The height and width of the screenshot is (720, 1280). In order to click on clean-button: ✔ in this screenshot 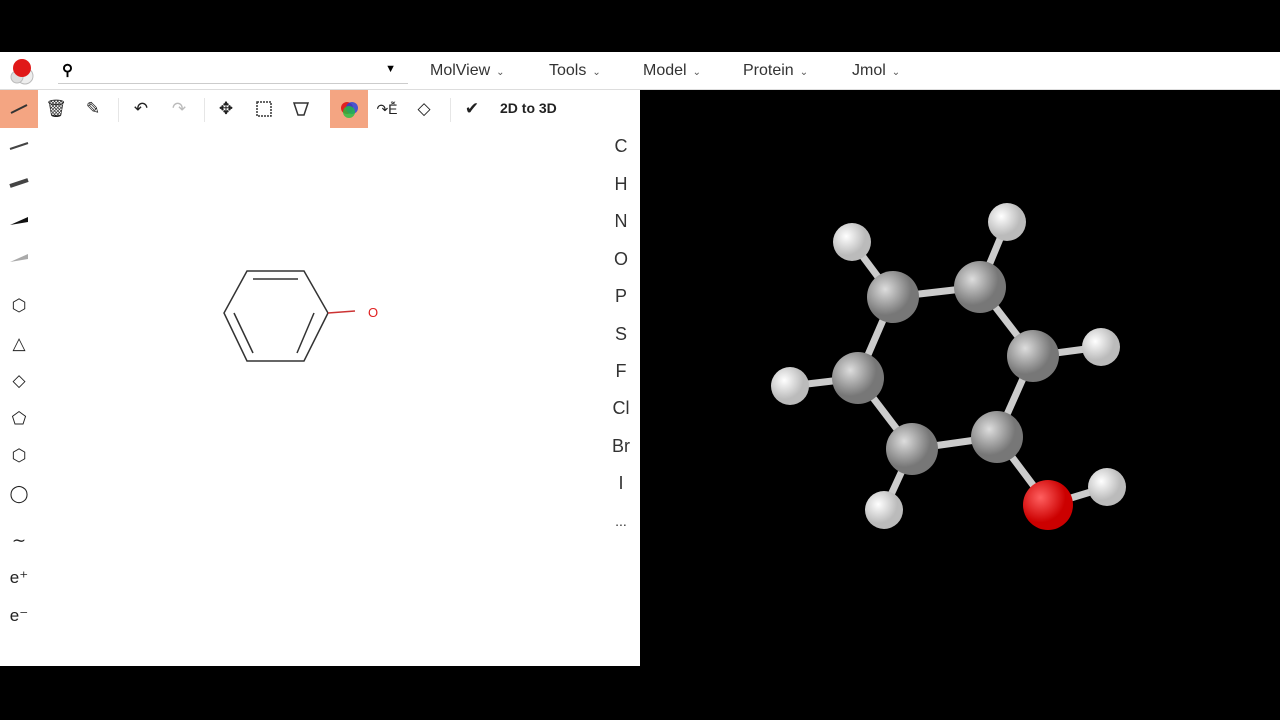, I will do `click(472, 109)`.